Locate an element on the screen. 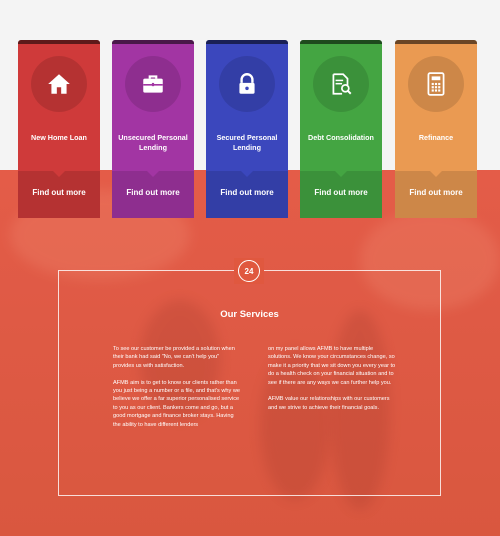 The width and height of the screenshot is (500, 536). card-unsecured-personal-lending: Unsecured Personal Lending Find out more is located at coordinates (153, 129).